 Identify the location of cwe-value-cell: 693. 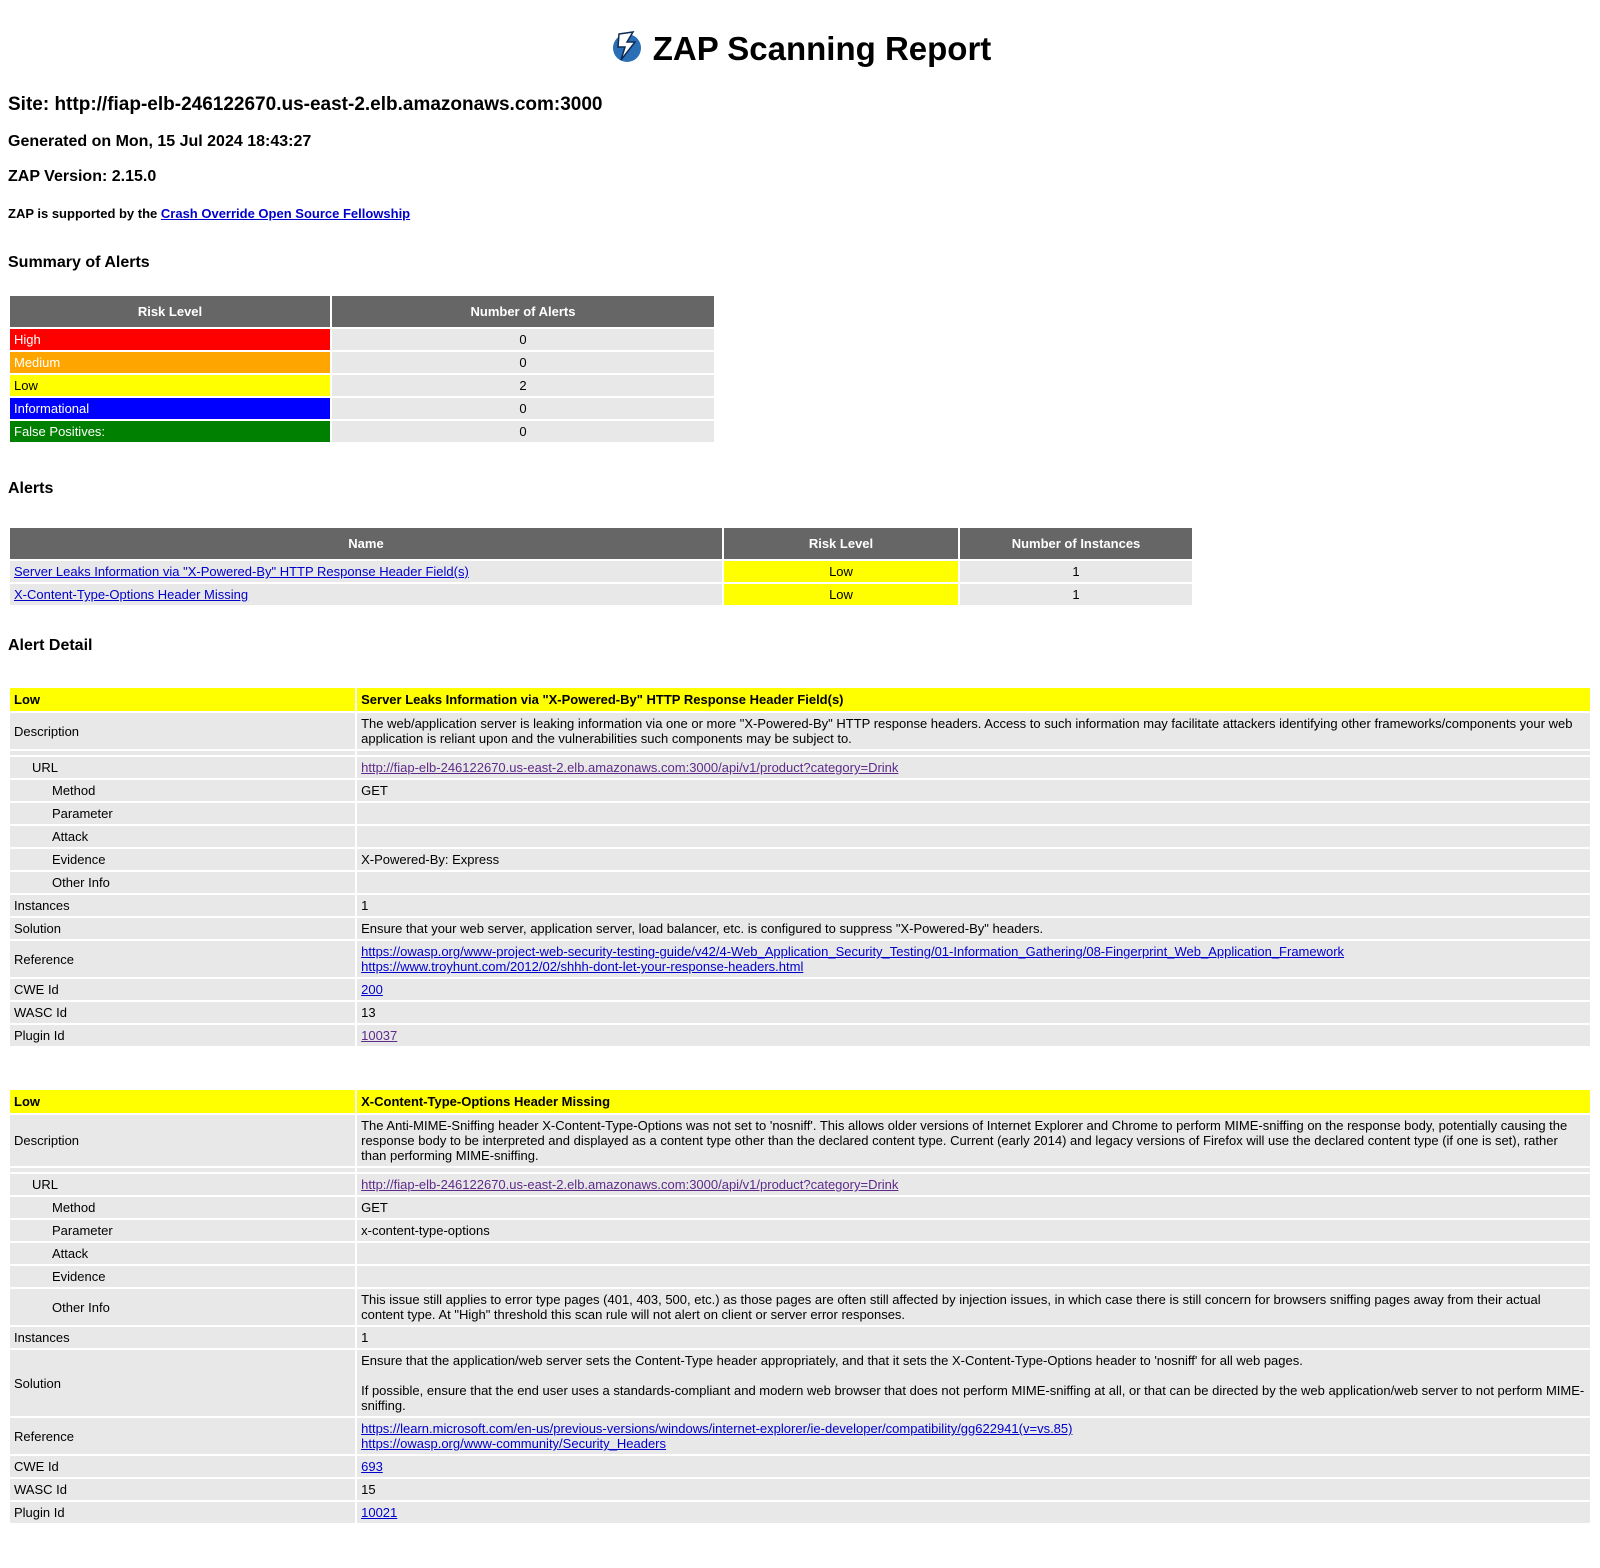
(973, 1466).